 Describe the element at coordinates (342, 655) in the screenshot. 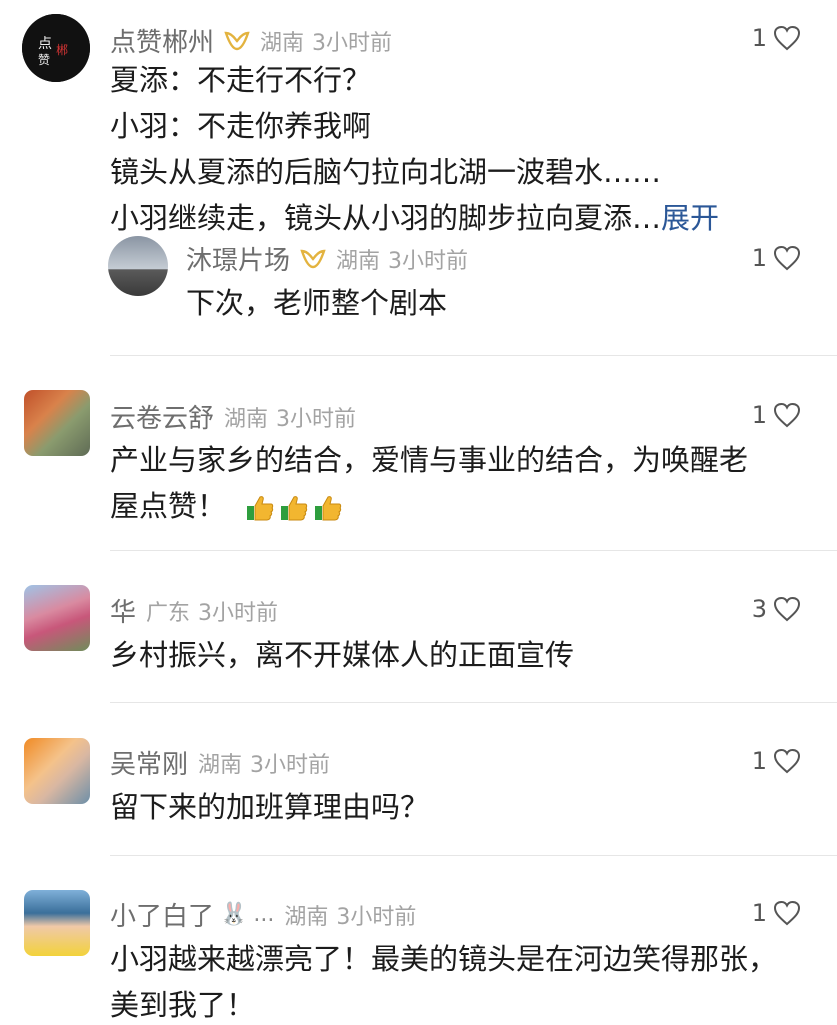

I see `comment-text: 乡村振兴，离不开媒体人的正面宣传` at that location.